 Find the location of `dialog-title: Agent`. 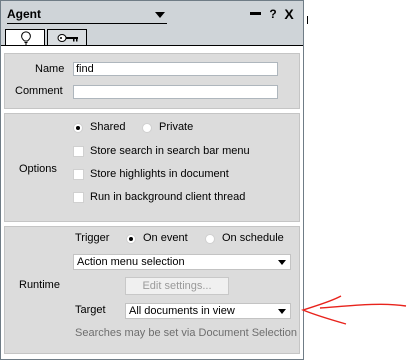

dialog-title: Agent is located at coordinates (24, 14).